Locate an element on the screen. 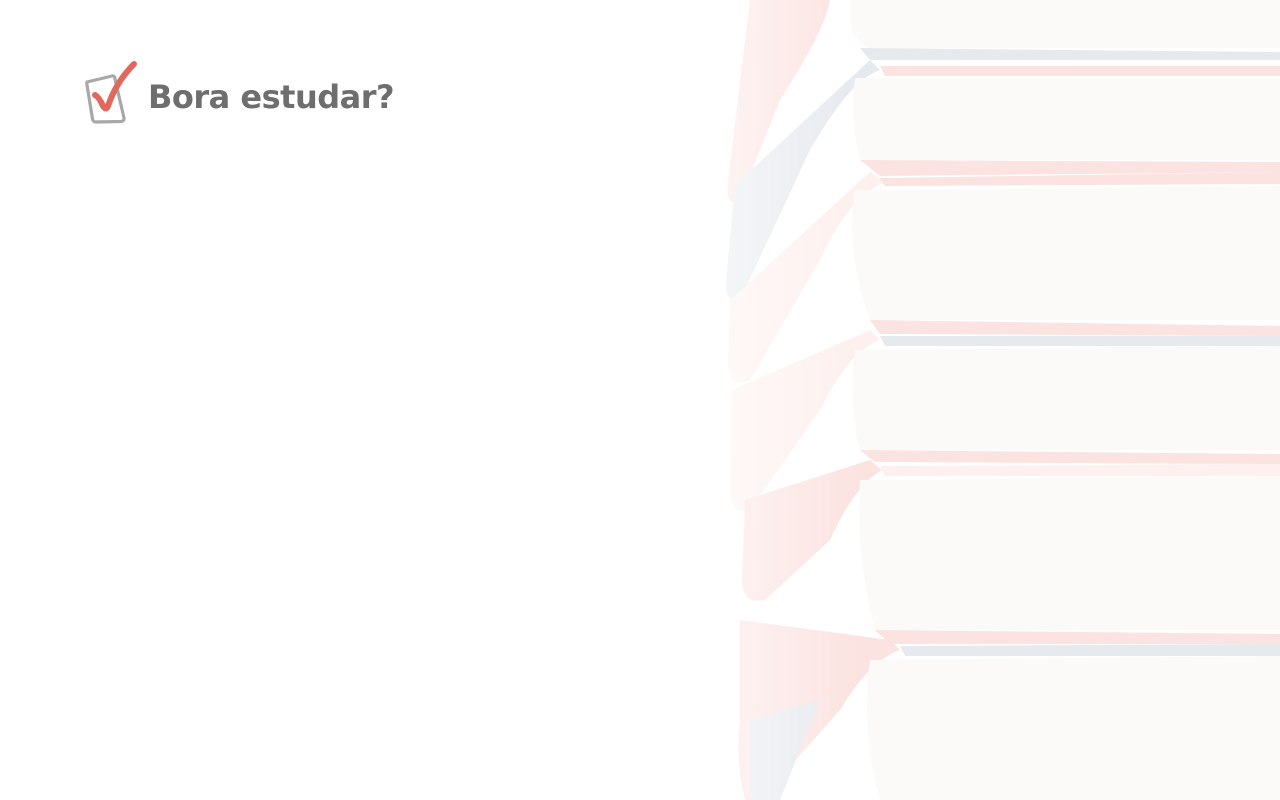 Image resolution: width=1280 pixels, height=800 pixels. checkbox-check-icon is located at coordinates (111, 92).